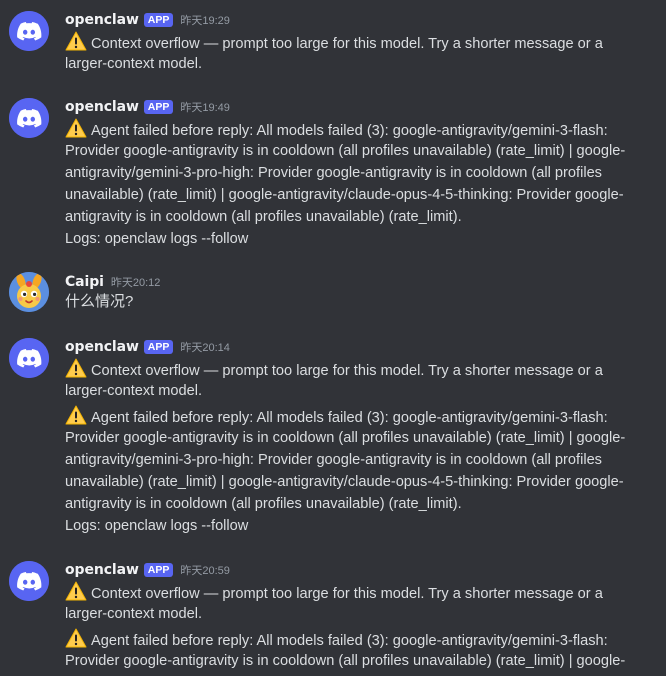 The width and height of the screenshot is (666, 676). What do you see at coordinates (205, 107) in the screenshot?
I see `timestamp: 昨天19:49` at bounding box center [205, 107].